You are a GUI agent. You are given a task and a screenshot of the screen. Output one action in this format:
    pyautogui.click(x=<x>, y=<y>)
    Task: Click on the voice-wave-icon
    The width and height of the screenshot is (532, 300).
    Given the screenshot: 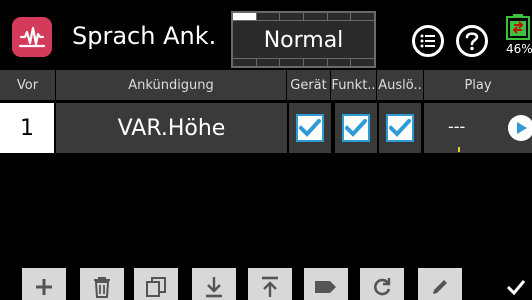 What is the action you would take?
    pyautogui.click(x=32, y=37)
    